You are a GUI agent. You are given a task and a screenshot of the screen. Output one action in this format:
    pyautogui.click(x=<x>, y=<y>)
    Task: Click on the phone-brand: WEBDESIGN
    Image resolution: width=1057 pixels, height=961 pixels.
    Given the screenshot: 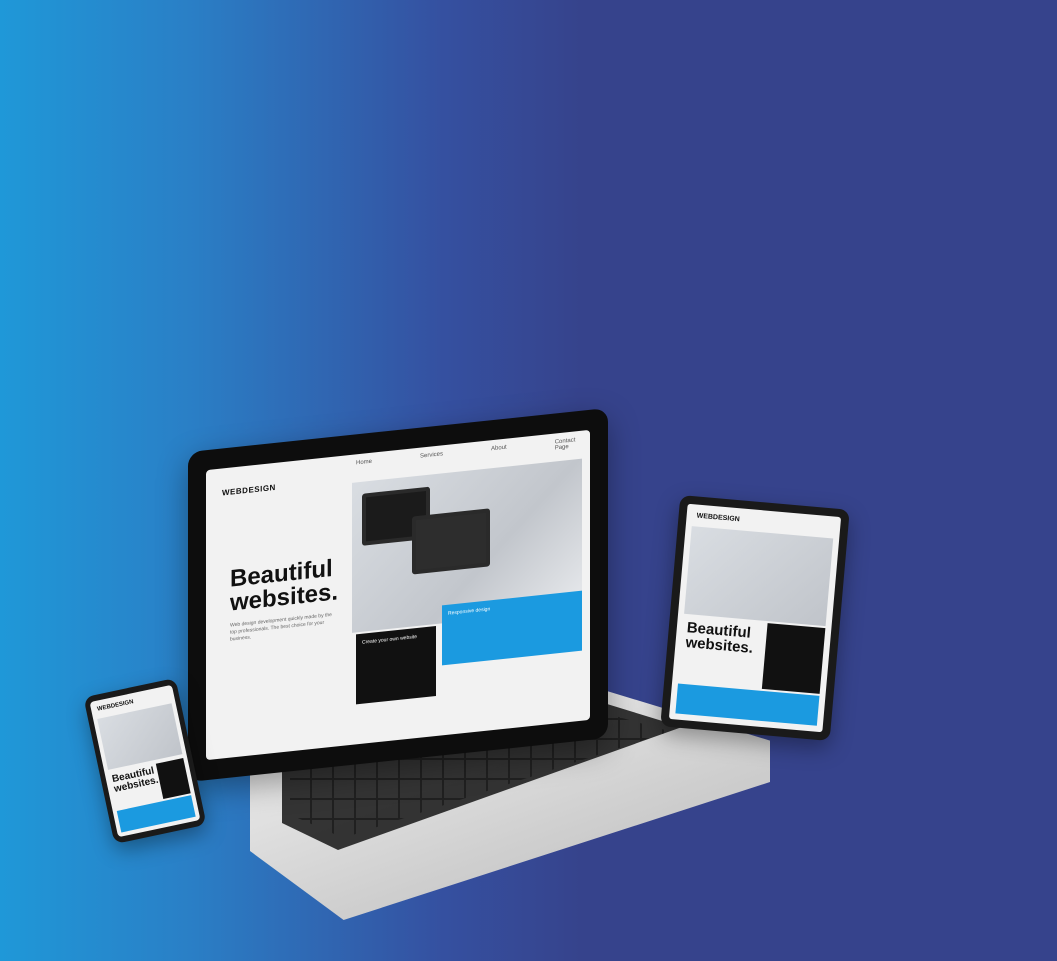 What is the action you would take?
    pyautogui.click(x=115, y=706)
    